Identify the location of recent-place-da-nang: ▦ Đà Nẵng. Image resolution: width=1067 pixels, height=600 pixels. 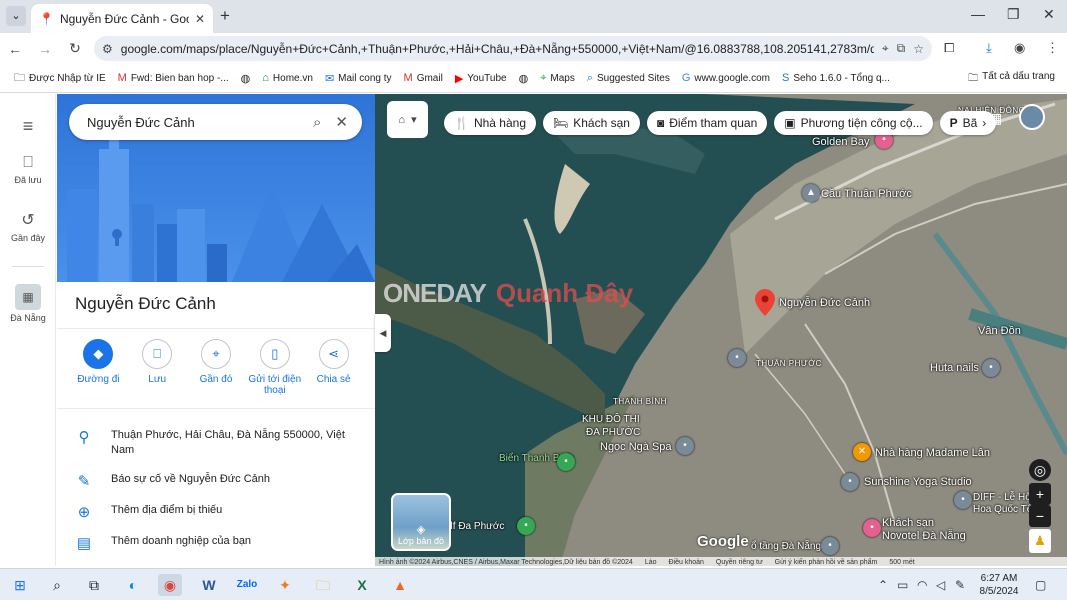
(28, 303).